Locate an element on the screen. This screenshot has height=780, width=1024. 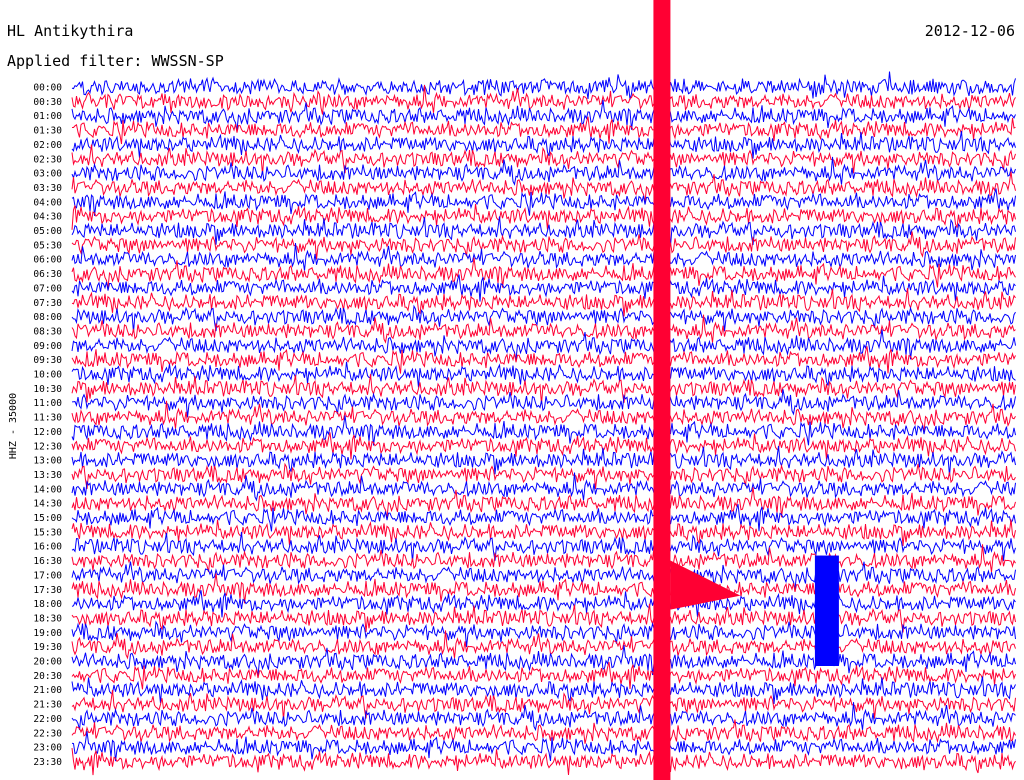
row-label-2130: 21:30 is located at coordinates (47, 705).